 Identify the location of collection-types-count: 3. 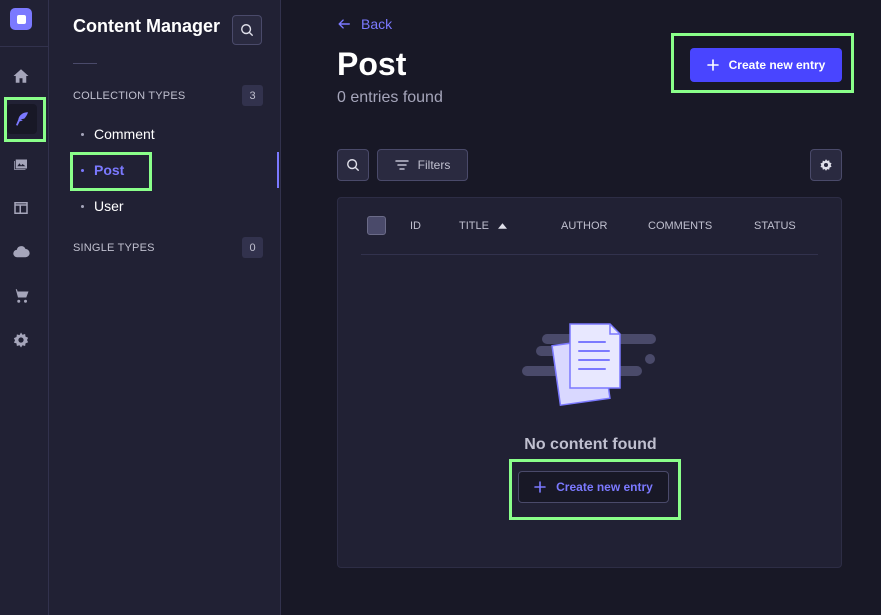
(252, 95).